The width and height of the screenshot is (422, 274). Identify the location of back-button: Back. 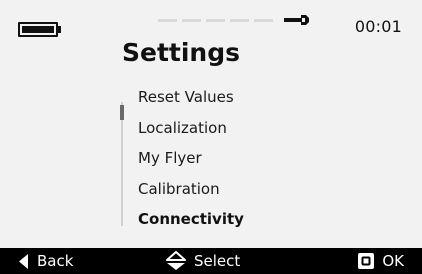
(46, 261).